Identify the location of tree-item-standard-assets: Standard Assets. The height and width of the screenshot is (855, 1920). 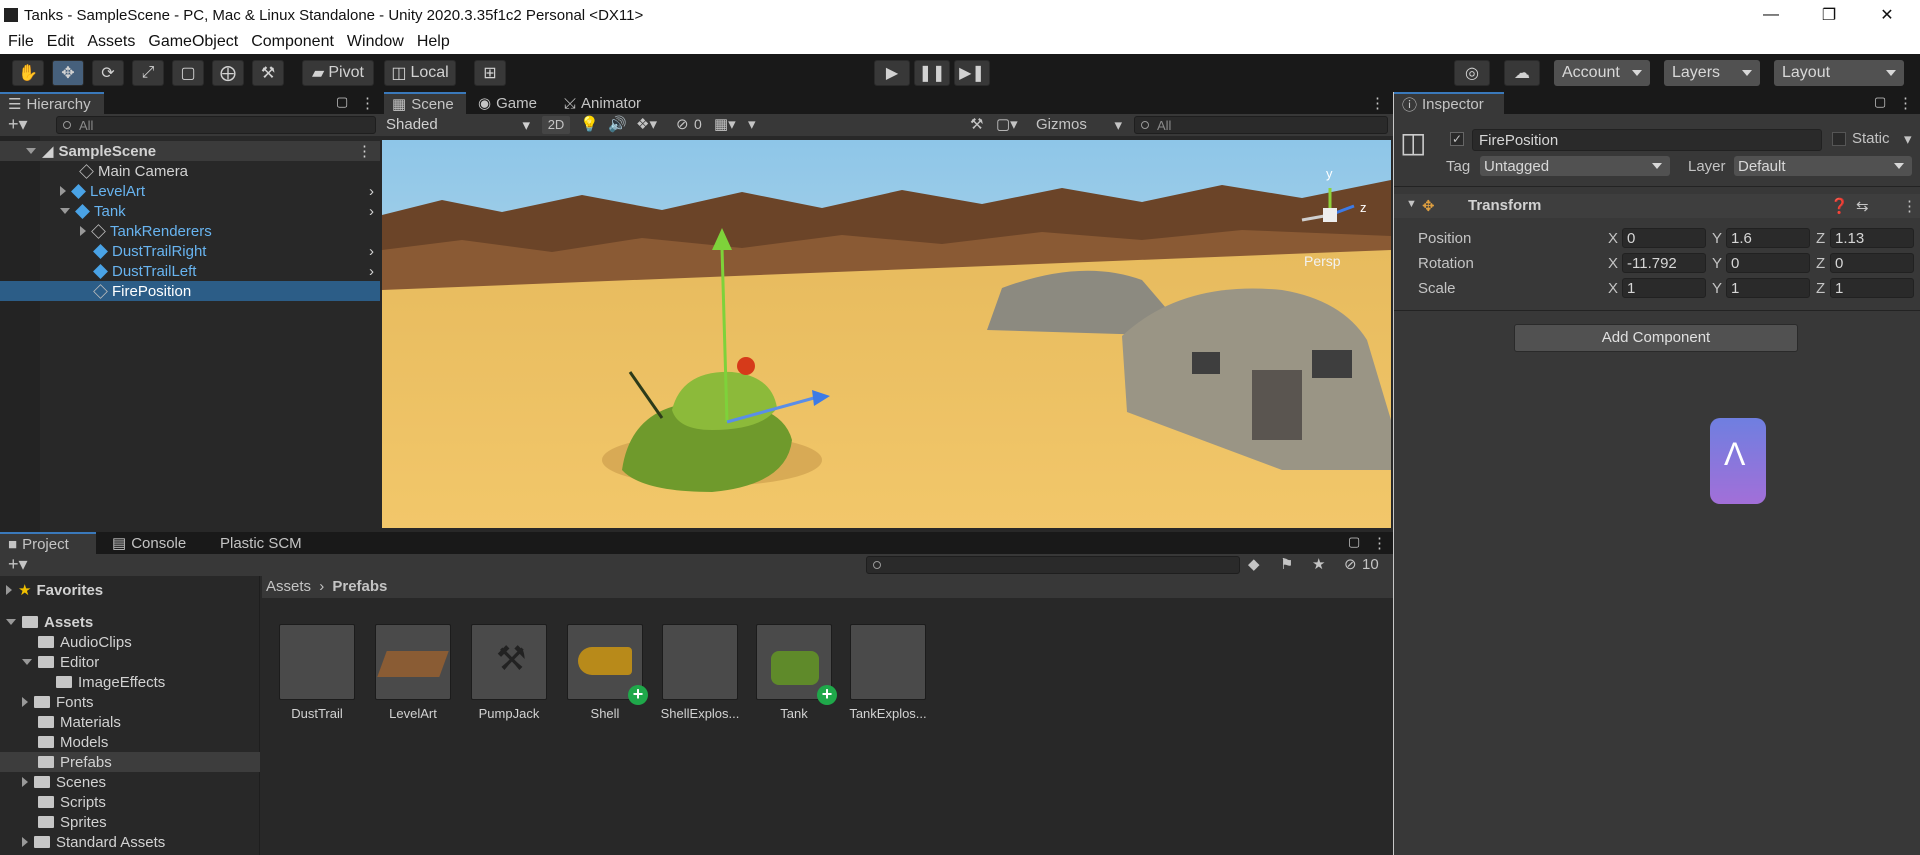
(130, 842).